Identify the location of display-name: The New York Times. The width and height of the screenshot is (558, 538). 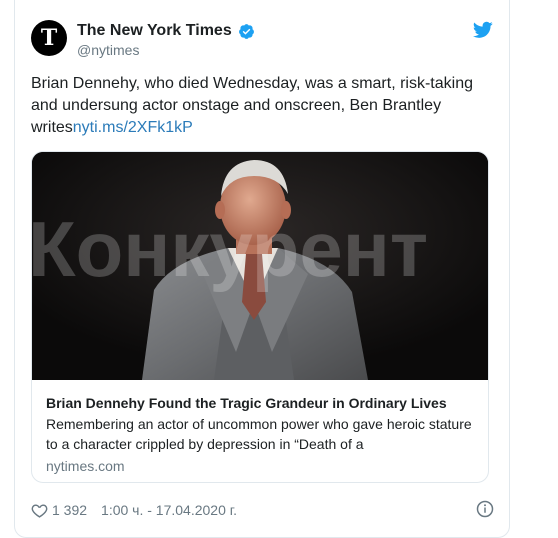
(154, 31).